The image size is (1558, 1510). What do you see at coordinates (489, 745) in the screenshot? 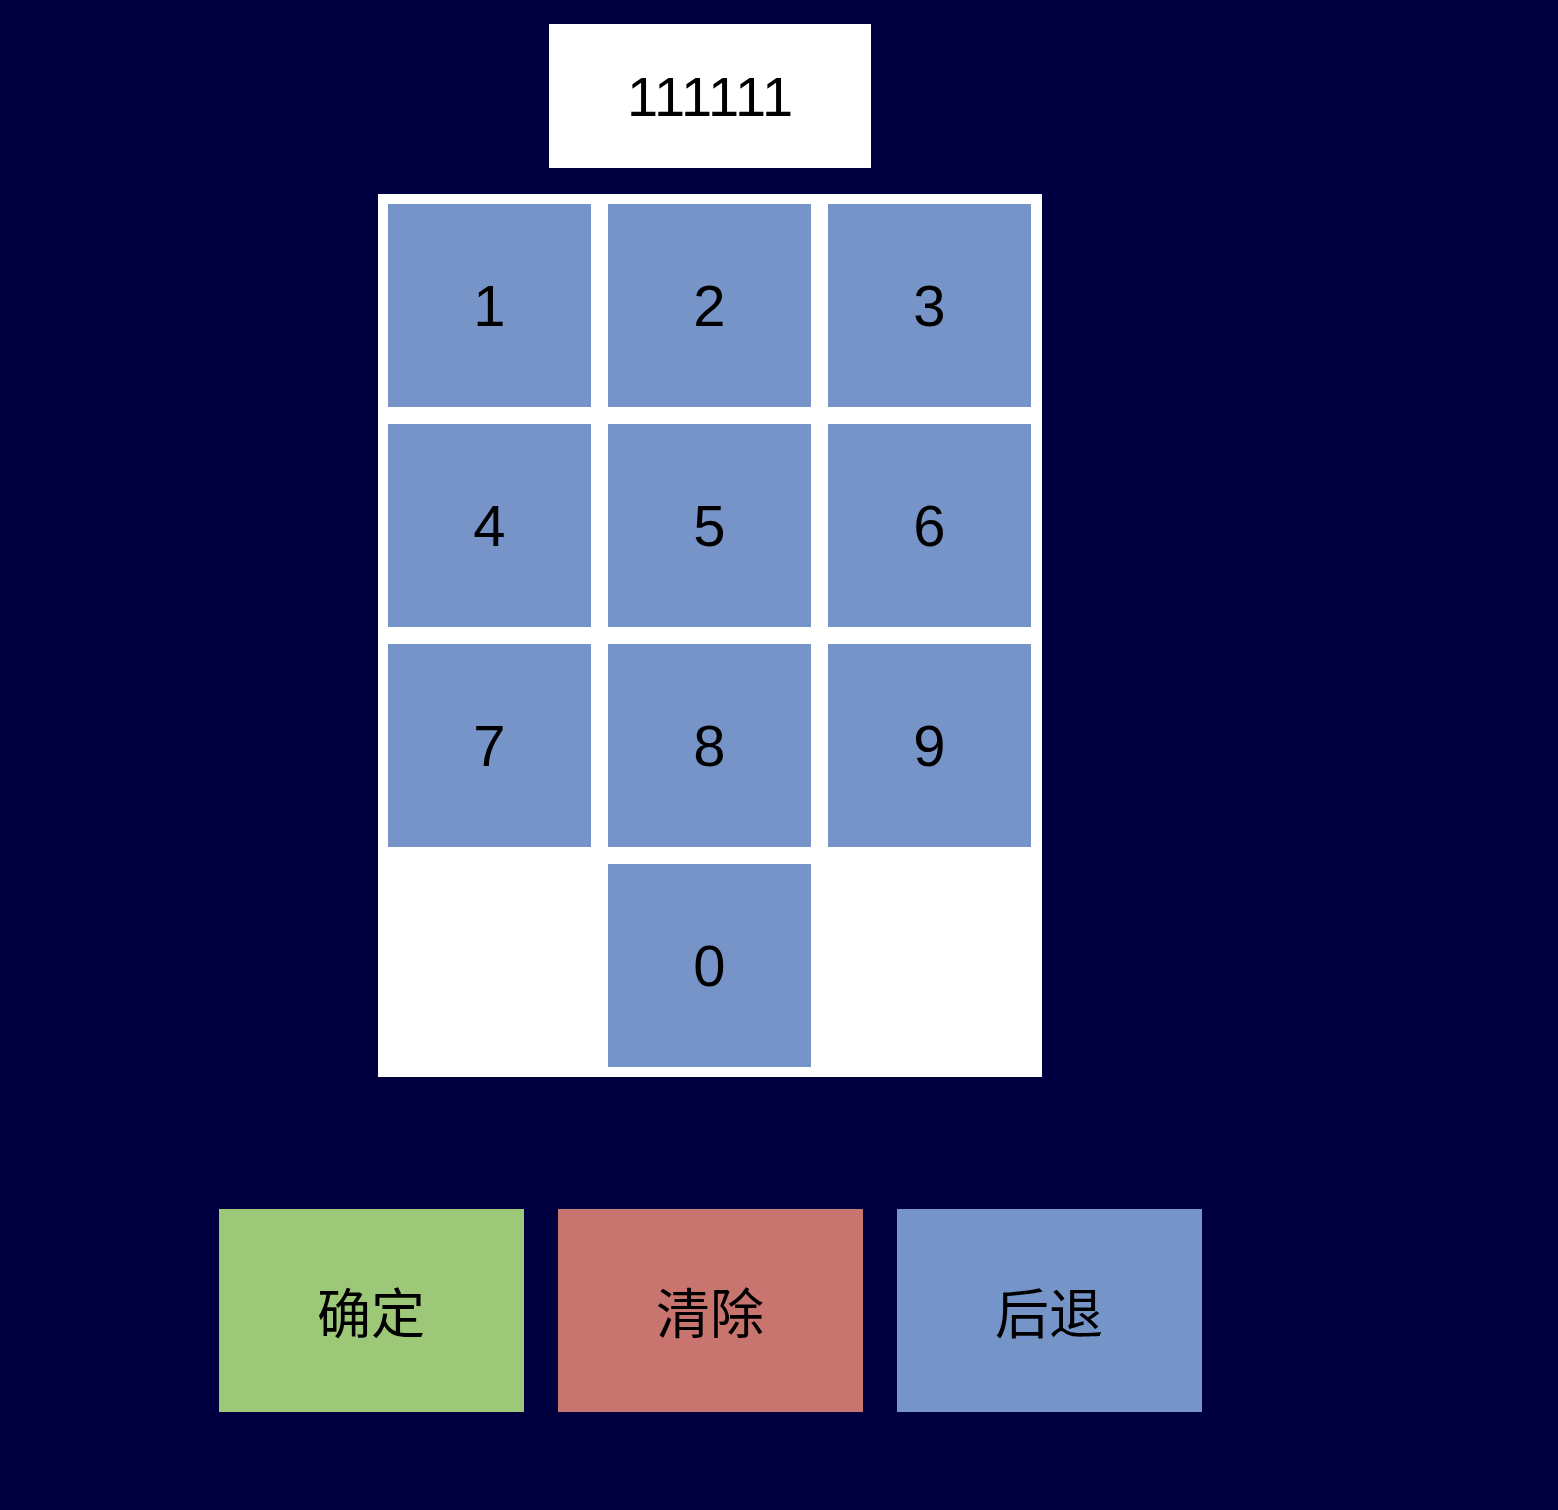
I see `digit-key: 7` at bounding box center [489, 745].